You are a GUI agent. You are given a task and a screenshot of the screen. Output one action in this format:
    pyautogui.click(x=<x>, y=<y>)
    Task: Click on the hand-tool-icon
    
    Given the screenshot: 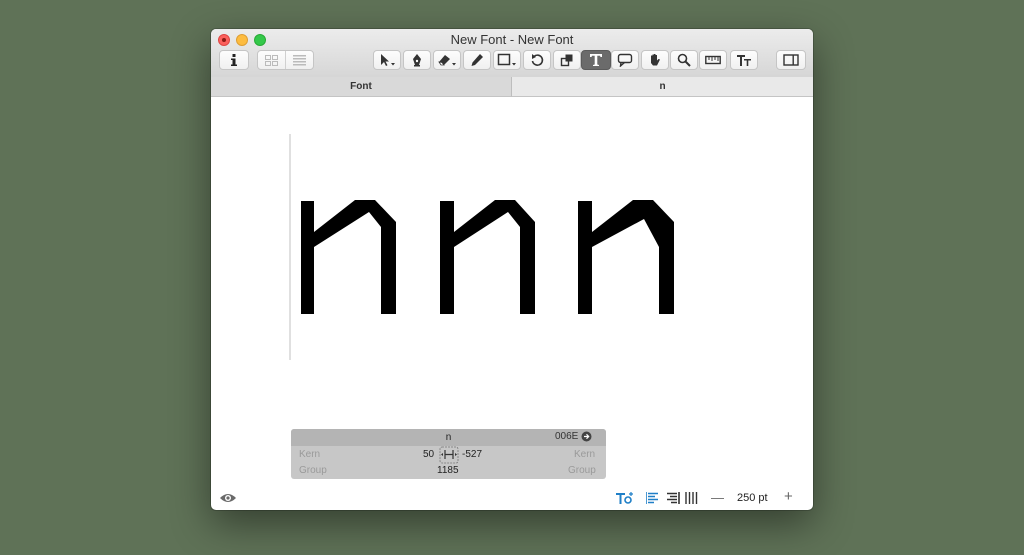 What is the action you would take?
    pyautogui.click(x=655, y=60)
    